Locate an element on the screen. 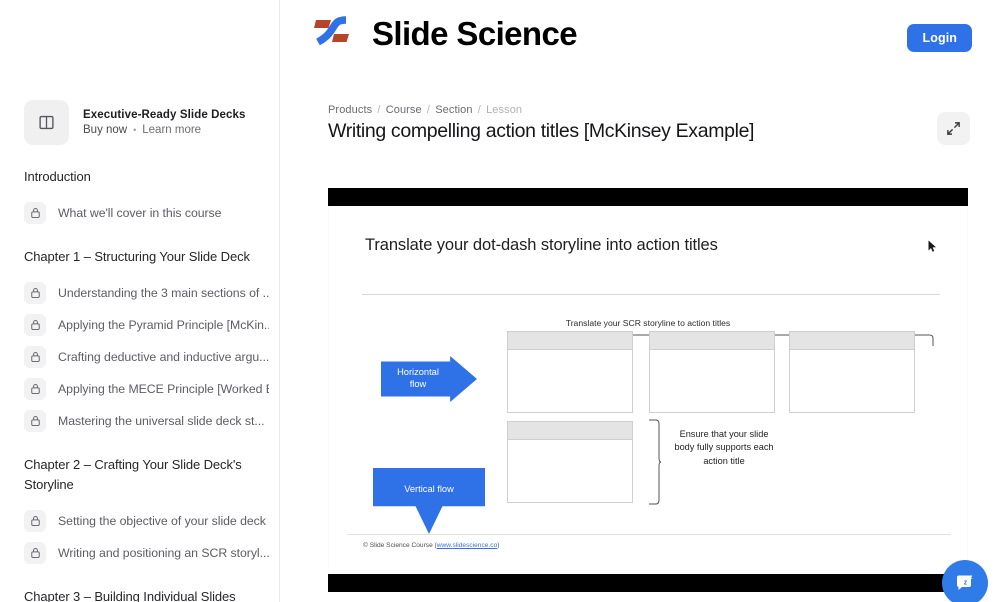 This screenshot has width=1000, height=602. slide-footer-suffix: ) is located at coordinates (498, 545).